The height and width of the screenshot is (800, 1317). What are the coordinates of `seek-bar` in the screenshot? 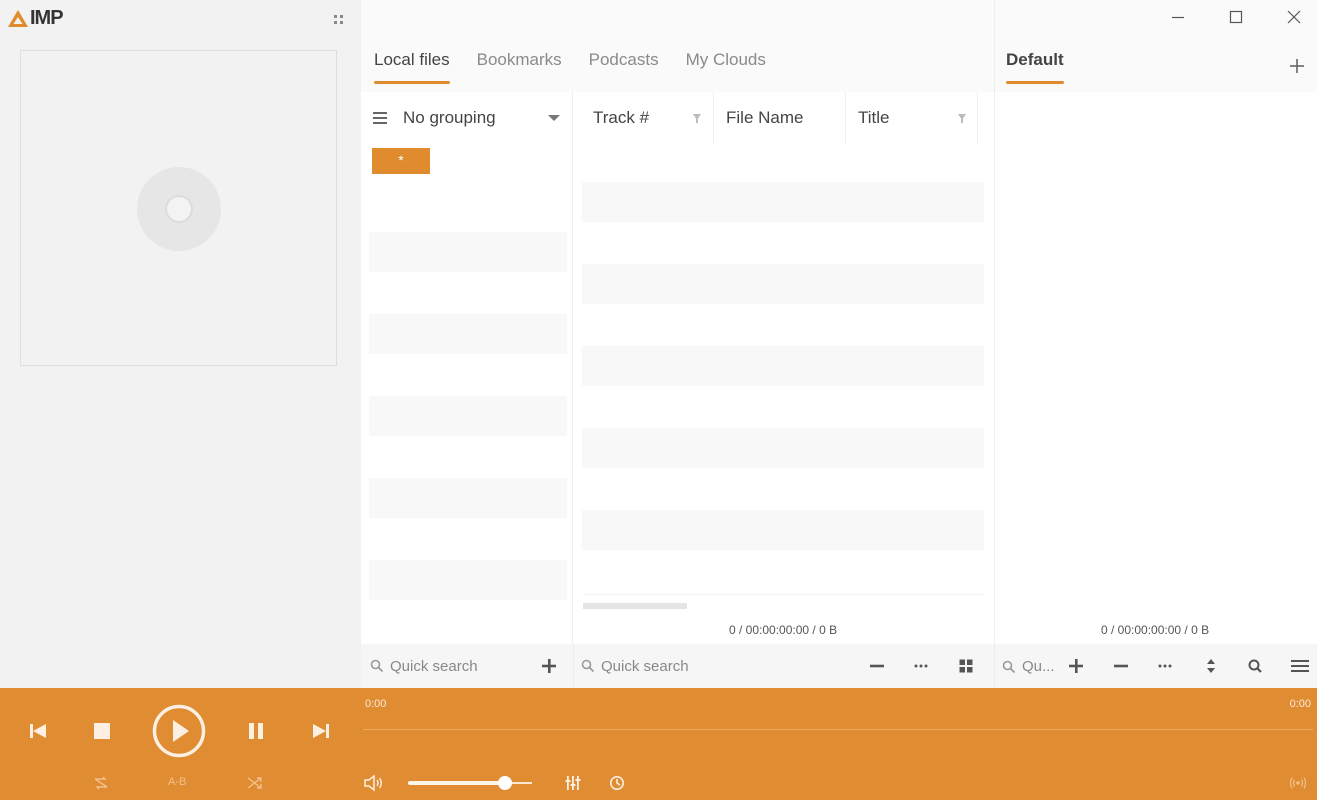 It's located at (838, 729).